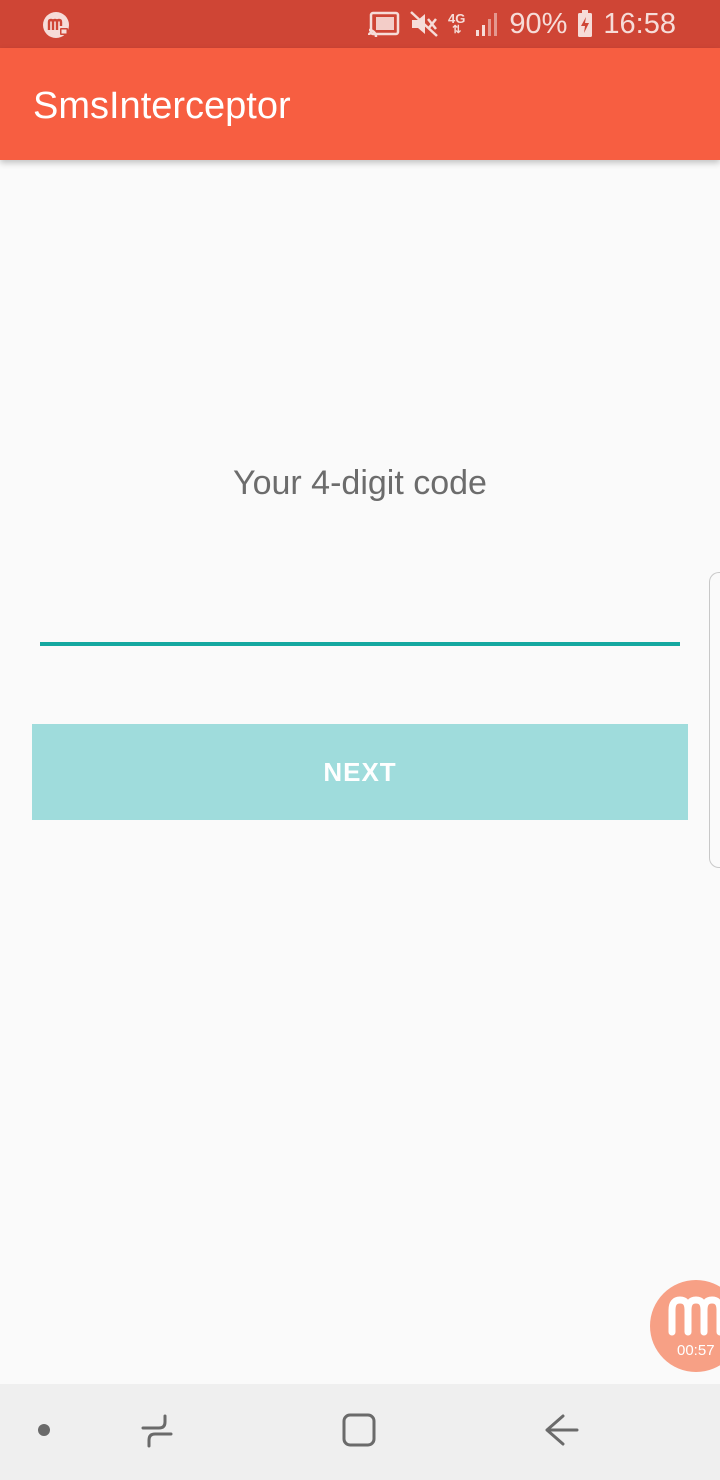 The height and width of the screenshot is (1480, 720). I want to click on battery-percent: 90%, so click(538, 23).